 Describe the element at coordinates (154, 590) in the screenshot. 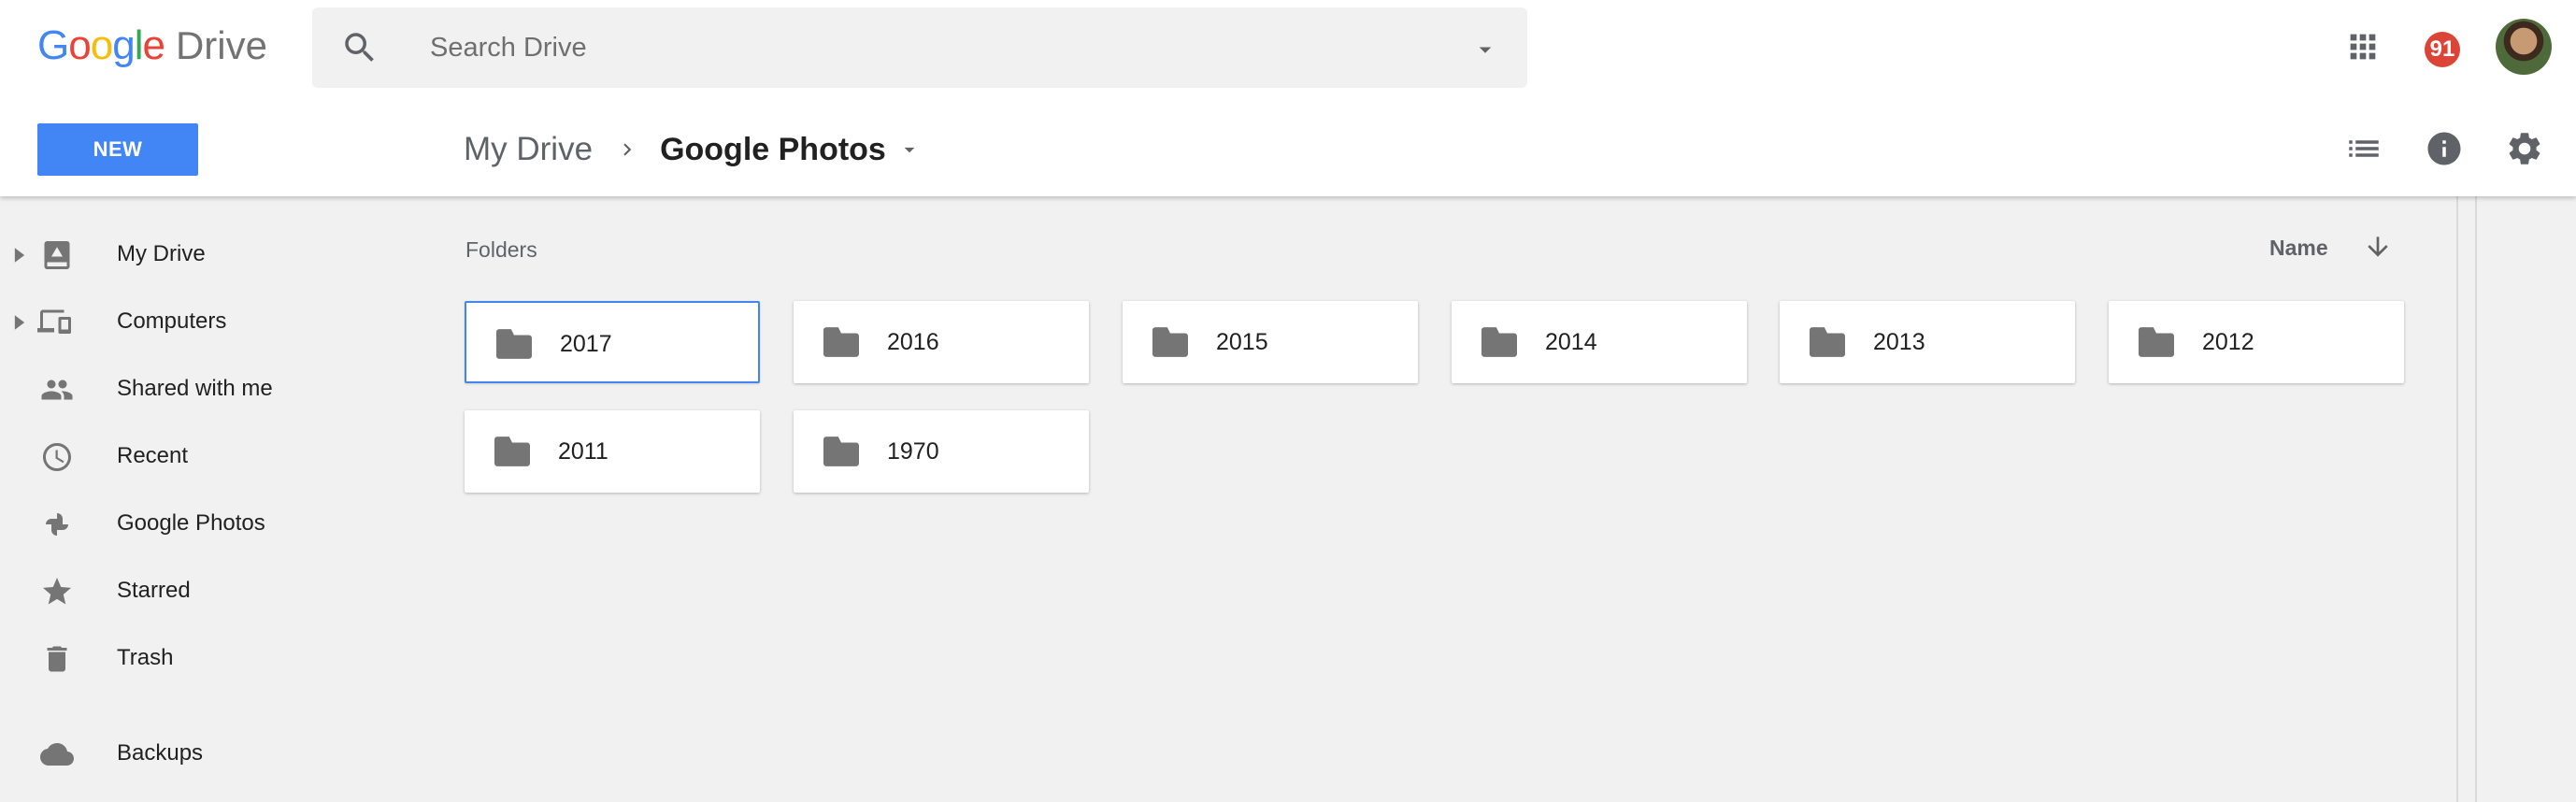

I see `sidebar-item-label: Starred` at that location.